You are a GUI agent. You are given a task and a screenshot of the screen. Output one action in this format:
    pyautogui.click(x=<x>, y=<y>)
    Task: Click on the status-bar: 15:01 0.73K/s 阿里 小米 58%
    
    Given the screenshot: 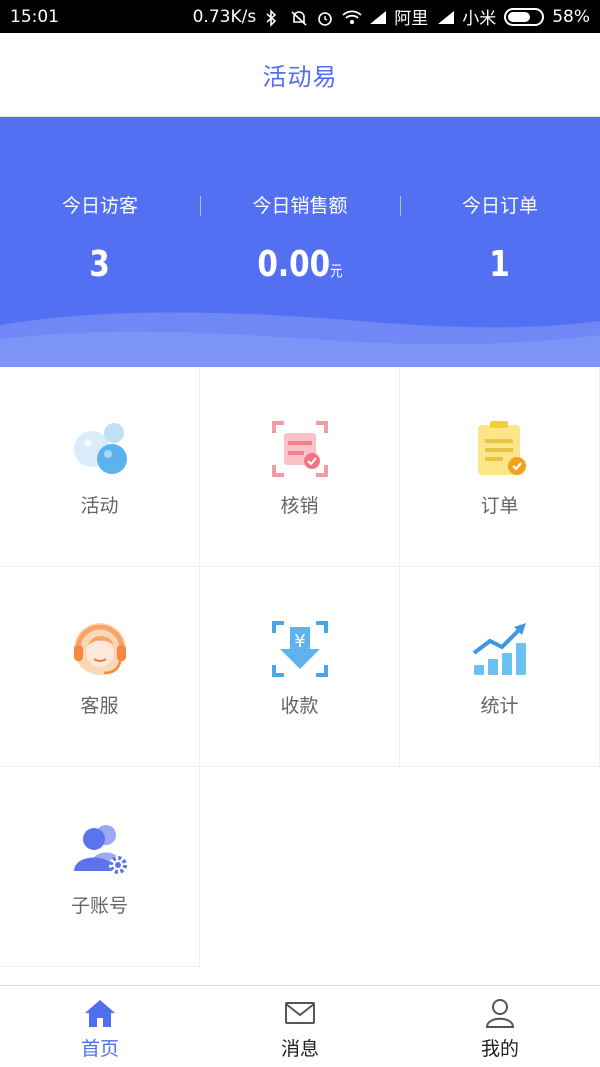 What is the action you would take?
    pyautogui.click(x=300, y=16)
    